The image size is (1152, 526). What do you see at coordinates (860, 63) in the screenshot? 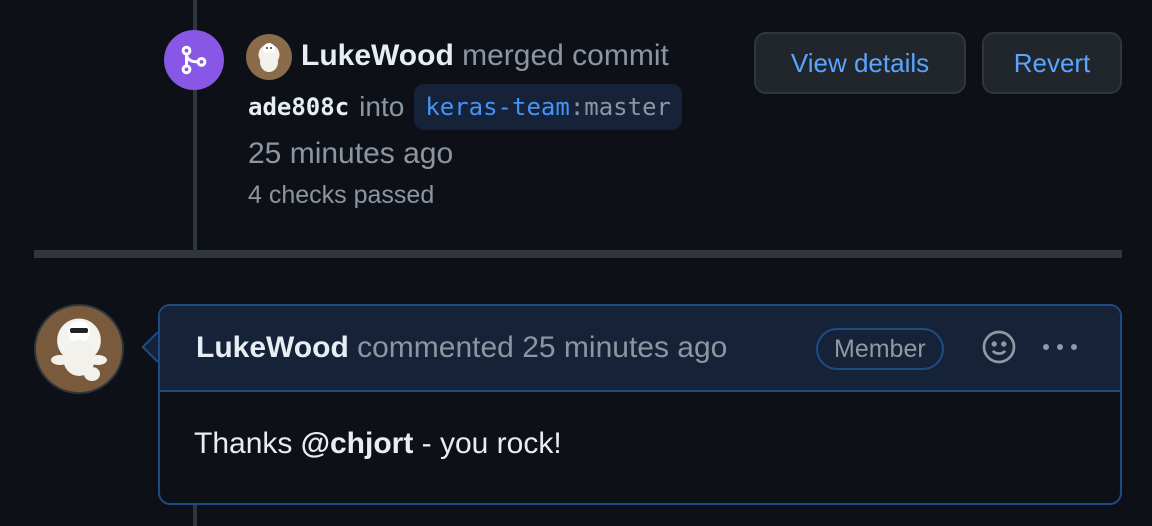
I see `view-details-button: View details` at bounding box center [860, 63].